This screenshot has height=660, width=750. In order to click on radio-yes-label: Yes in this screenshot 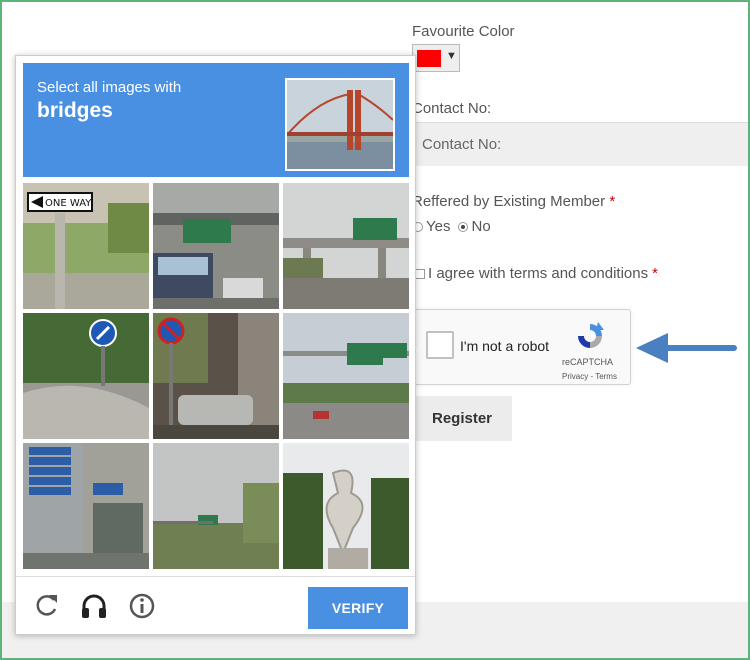, I will do `click(438, 226)`.